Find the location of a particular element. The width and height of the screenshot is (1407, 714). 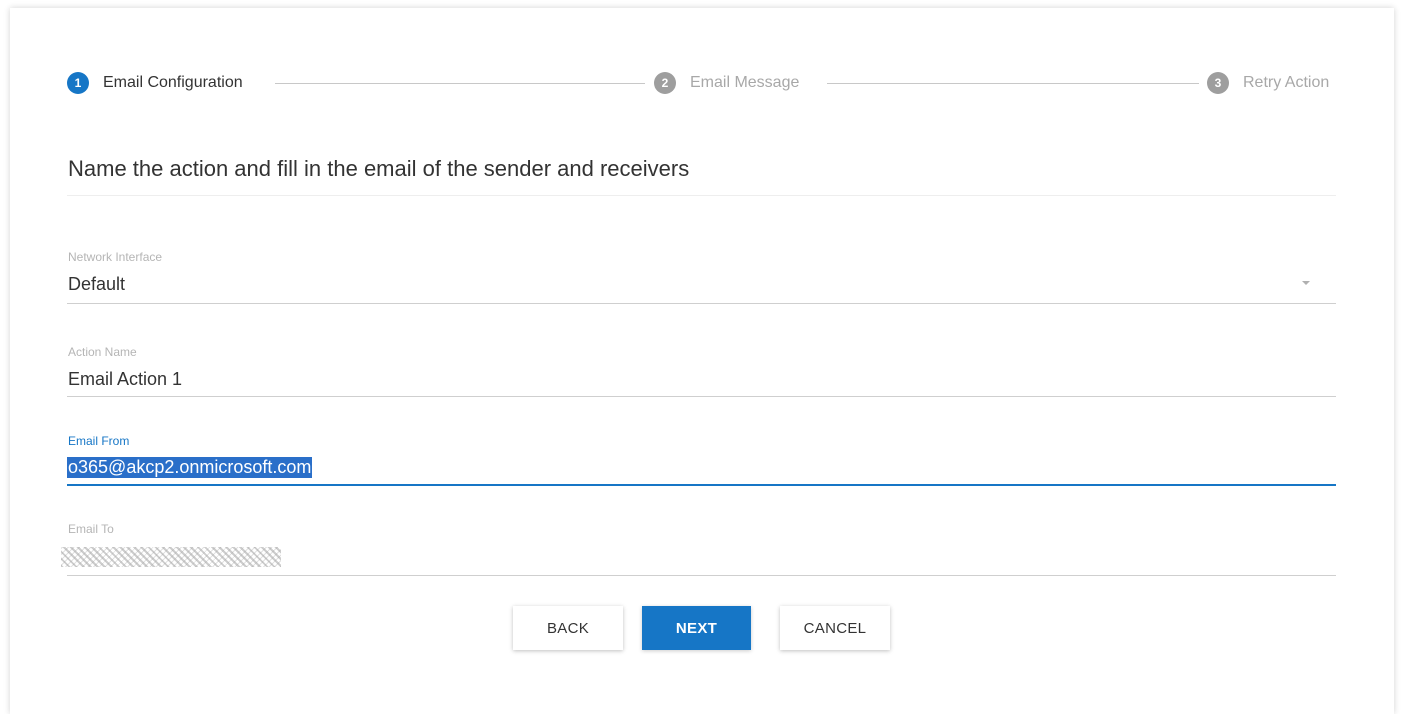

step-label: Retry Action is located at coordinates (1286, 82).